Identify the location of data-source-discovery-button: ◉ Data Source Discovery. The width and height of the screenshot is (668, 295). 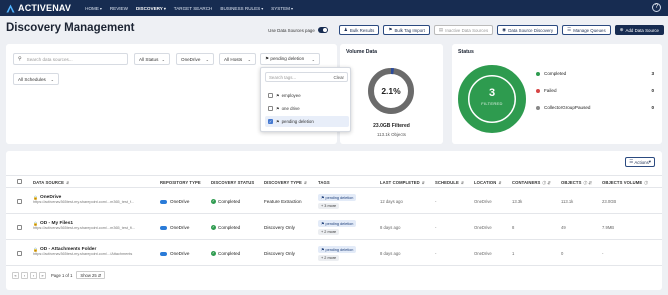
(528, 30).